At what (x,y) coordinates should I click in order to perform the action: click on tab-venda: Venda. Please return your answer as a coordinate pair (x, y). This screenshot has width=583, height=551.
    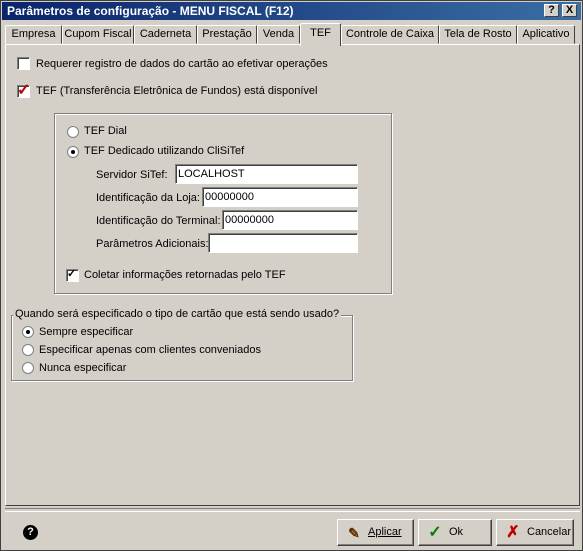
    Looking at the image, I should click on (278, 34).